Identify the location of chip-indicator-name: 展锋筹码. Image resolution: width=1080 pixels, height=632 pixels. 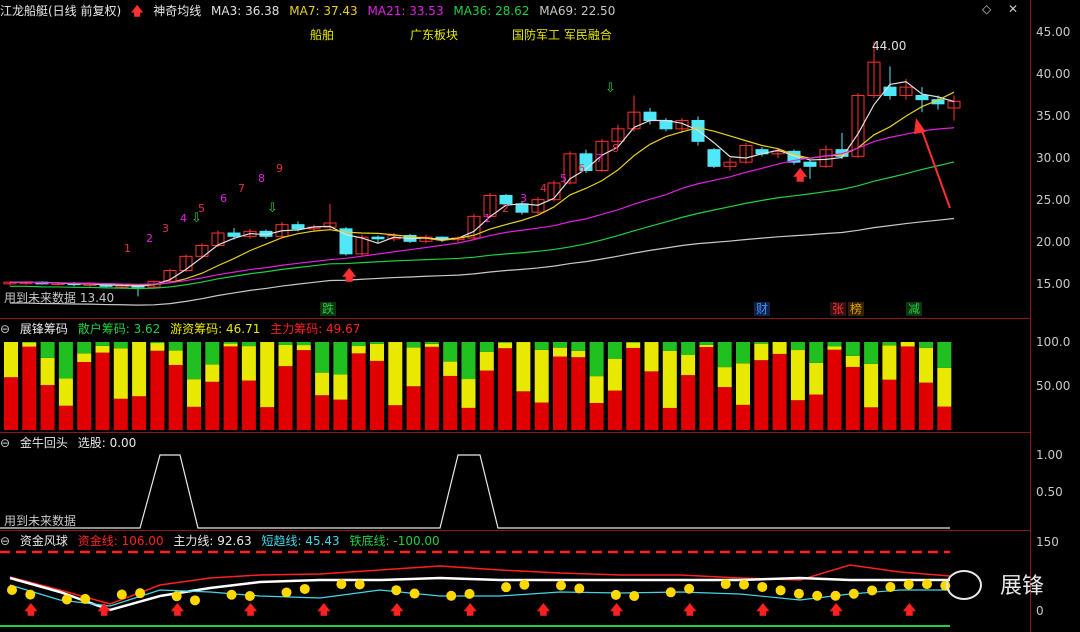
(44, 329).